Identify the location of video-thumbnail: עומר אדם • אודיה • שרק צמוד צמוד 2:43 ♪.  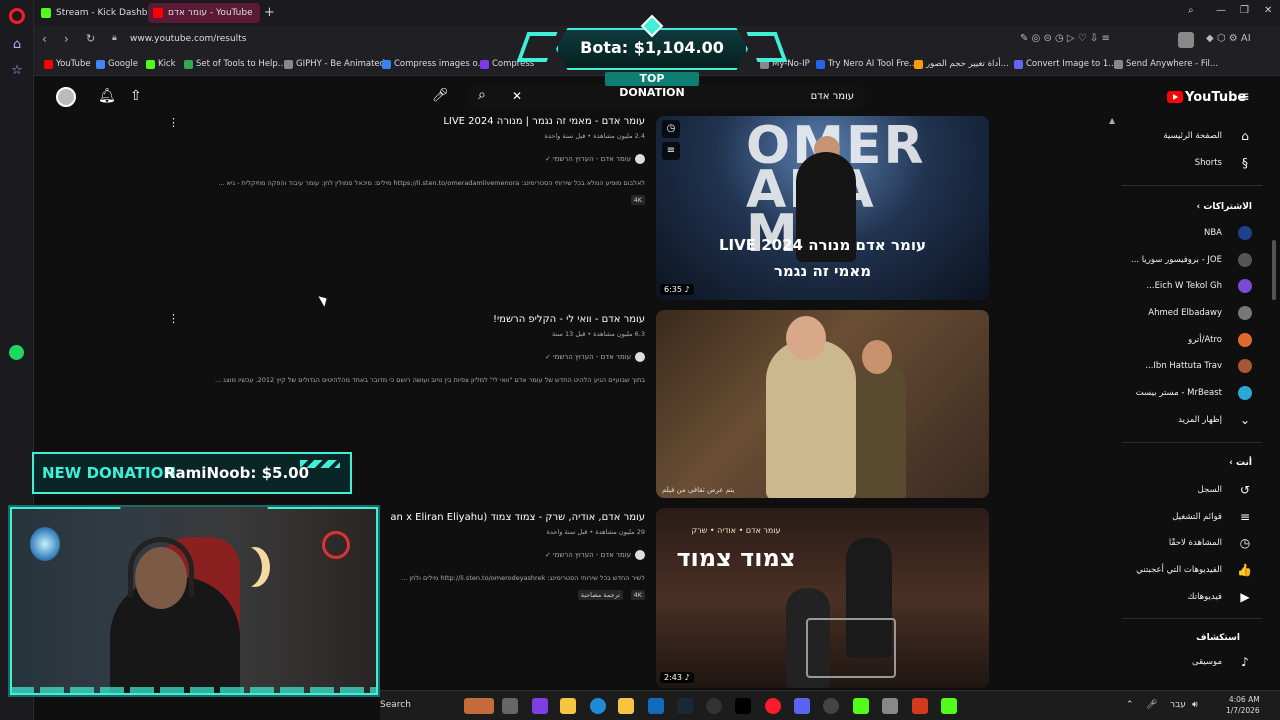
(822, 598).